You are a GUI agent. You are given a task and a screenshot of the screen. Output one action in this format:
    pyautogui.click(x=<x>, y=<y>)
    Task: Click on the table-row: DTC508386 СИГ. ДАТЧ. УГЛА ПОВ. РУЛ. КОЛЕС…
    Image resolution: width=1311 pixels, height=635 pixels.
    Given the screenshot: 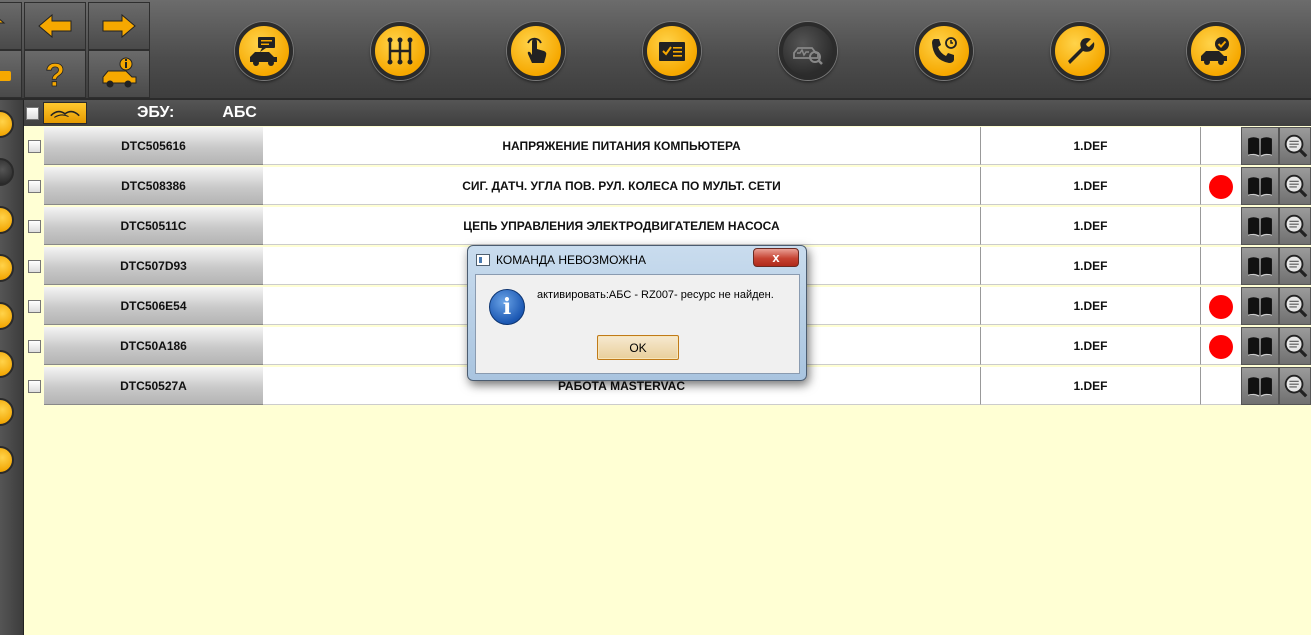 What is the action you would take?
    pyautogui.click(x=667, y=186)
    